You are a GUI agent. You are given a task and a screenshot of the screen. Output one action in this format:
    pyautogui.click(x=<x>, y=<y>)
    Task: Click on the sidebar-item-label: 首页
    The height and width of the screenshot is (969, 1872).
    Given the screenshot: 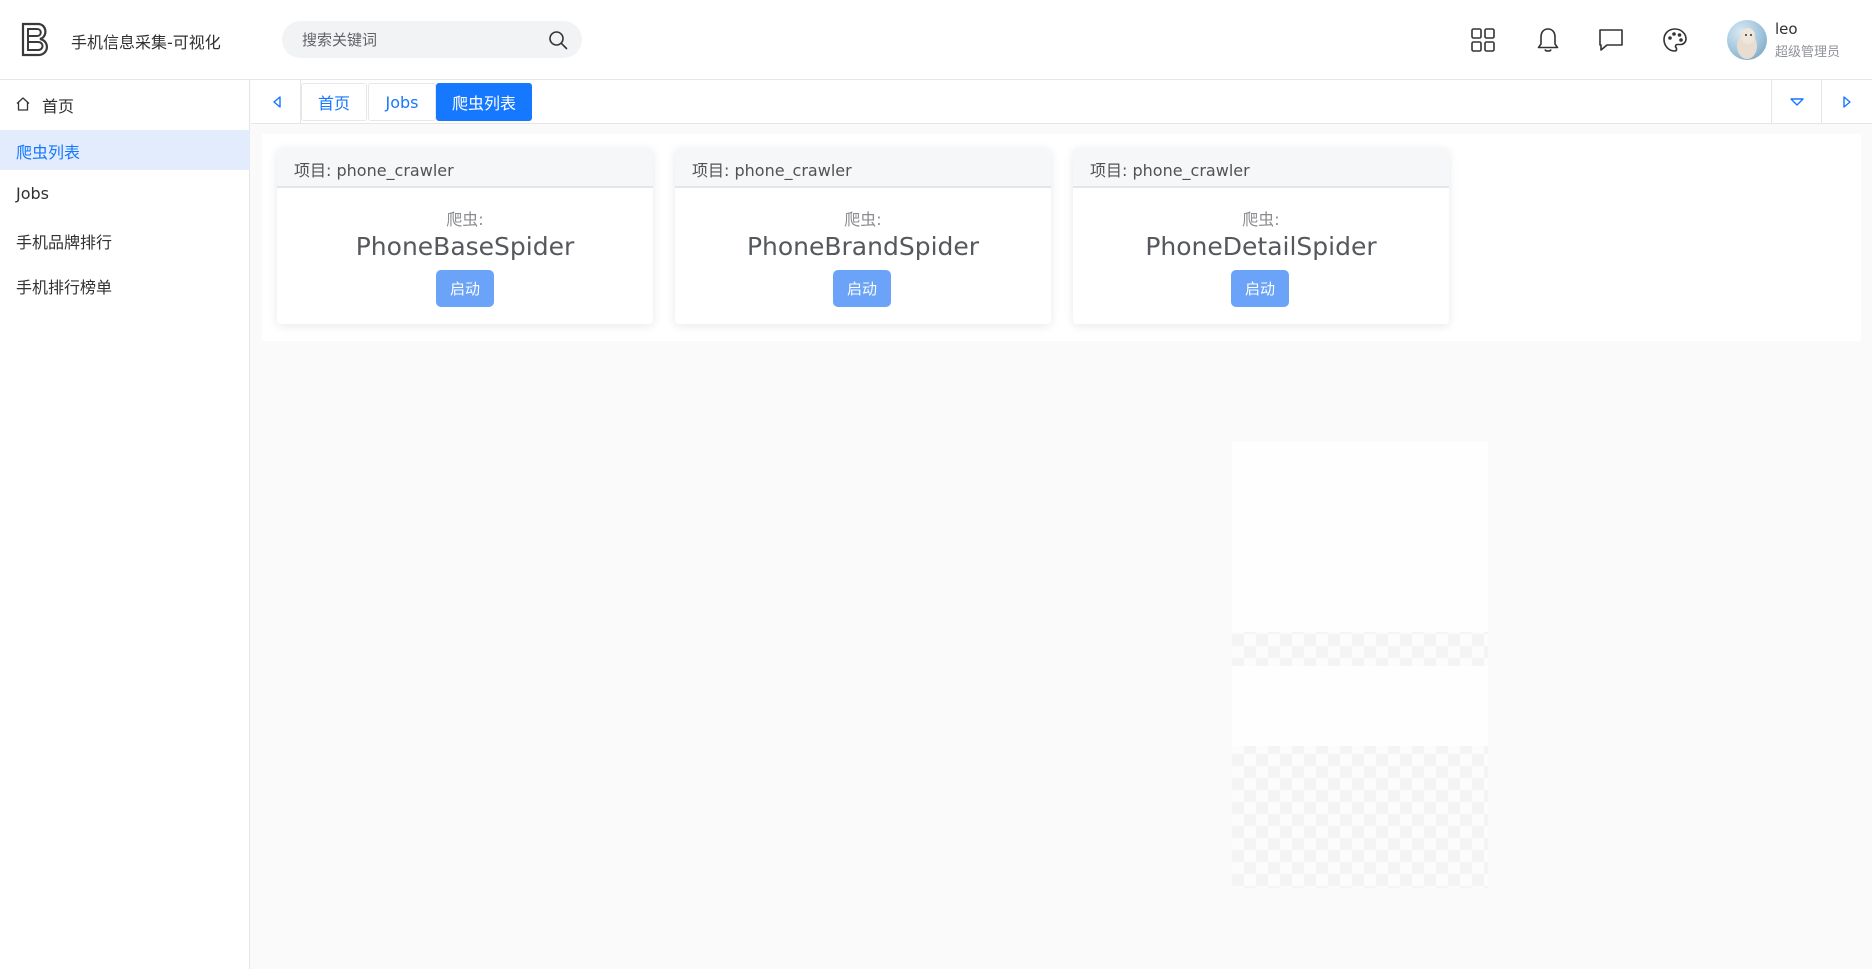 What is the action you would take?
    pyautogui.click(x=58, y=106)
    